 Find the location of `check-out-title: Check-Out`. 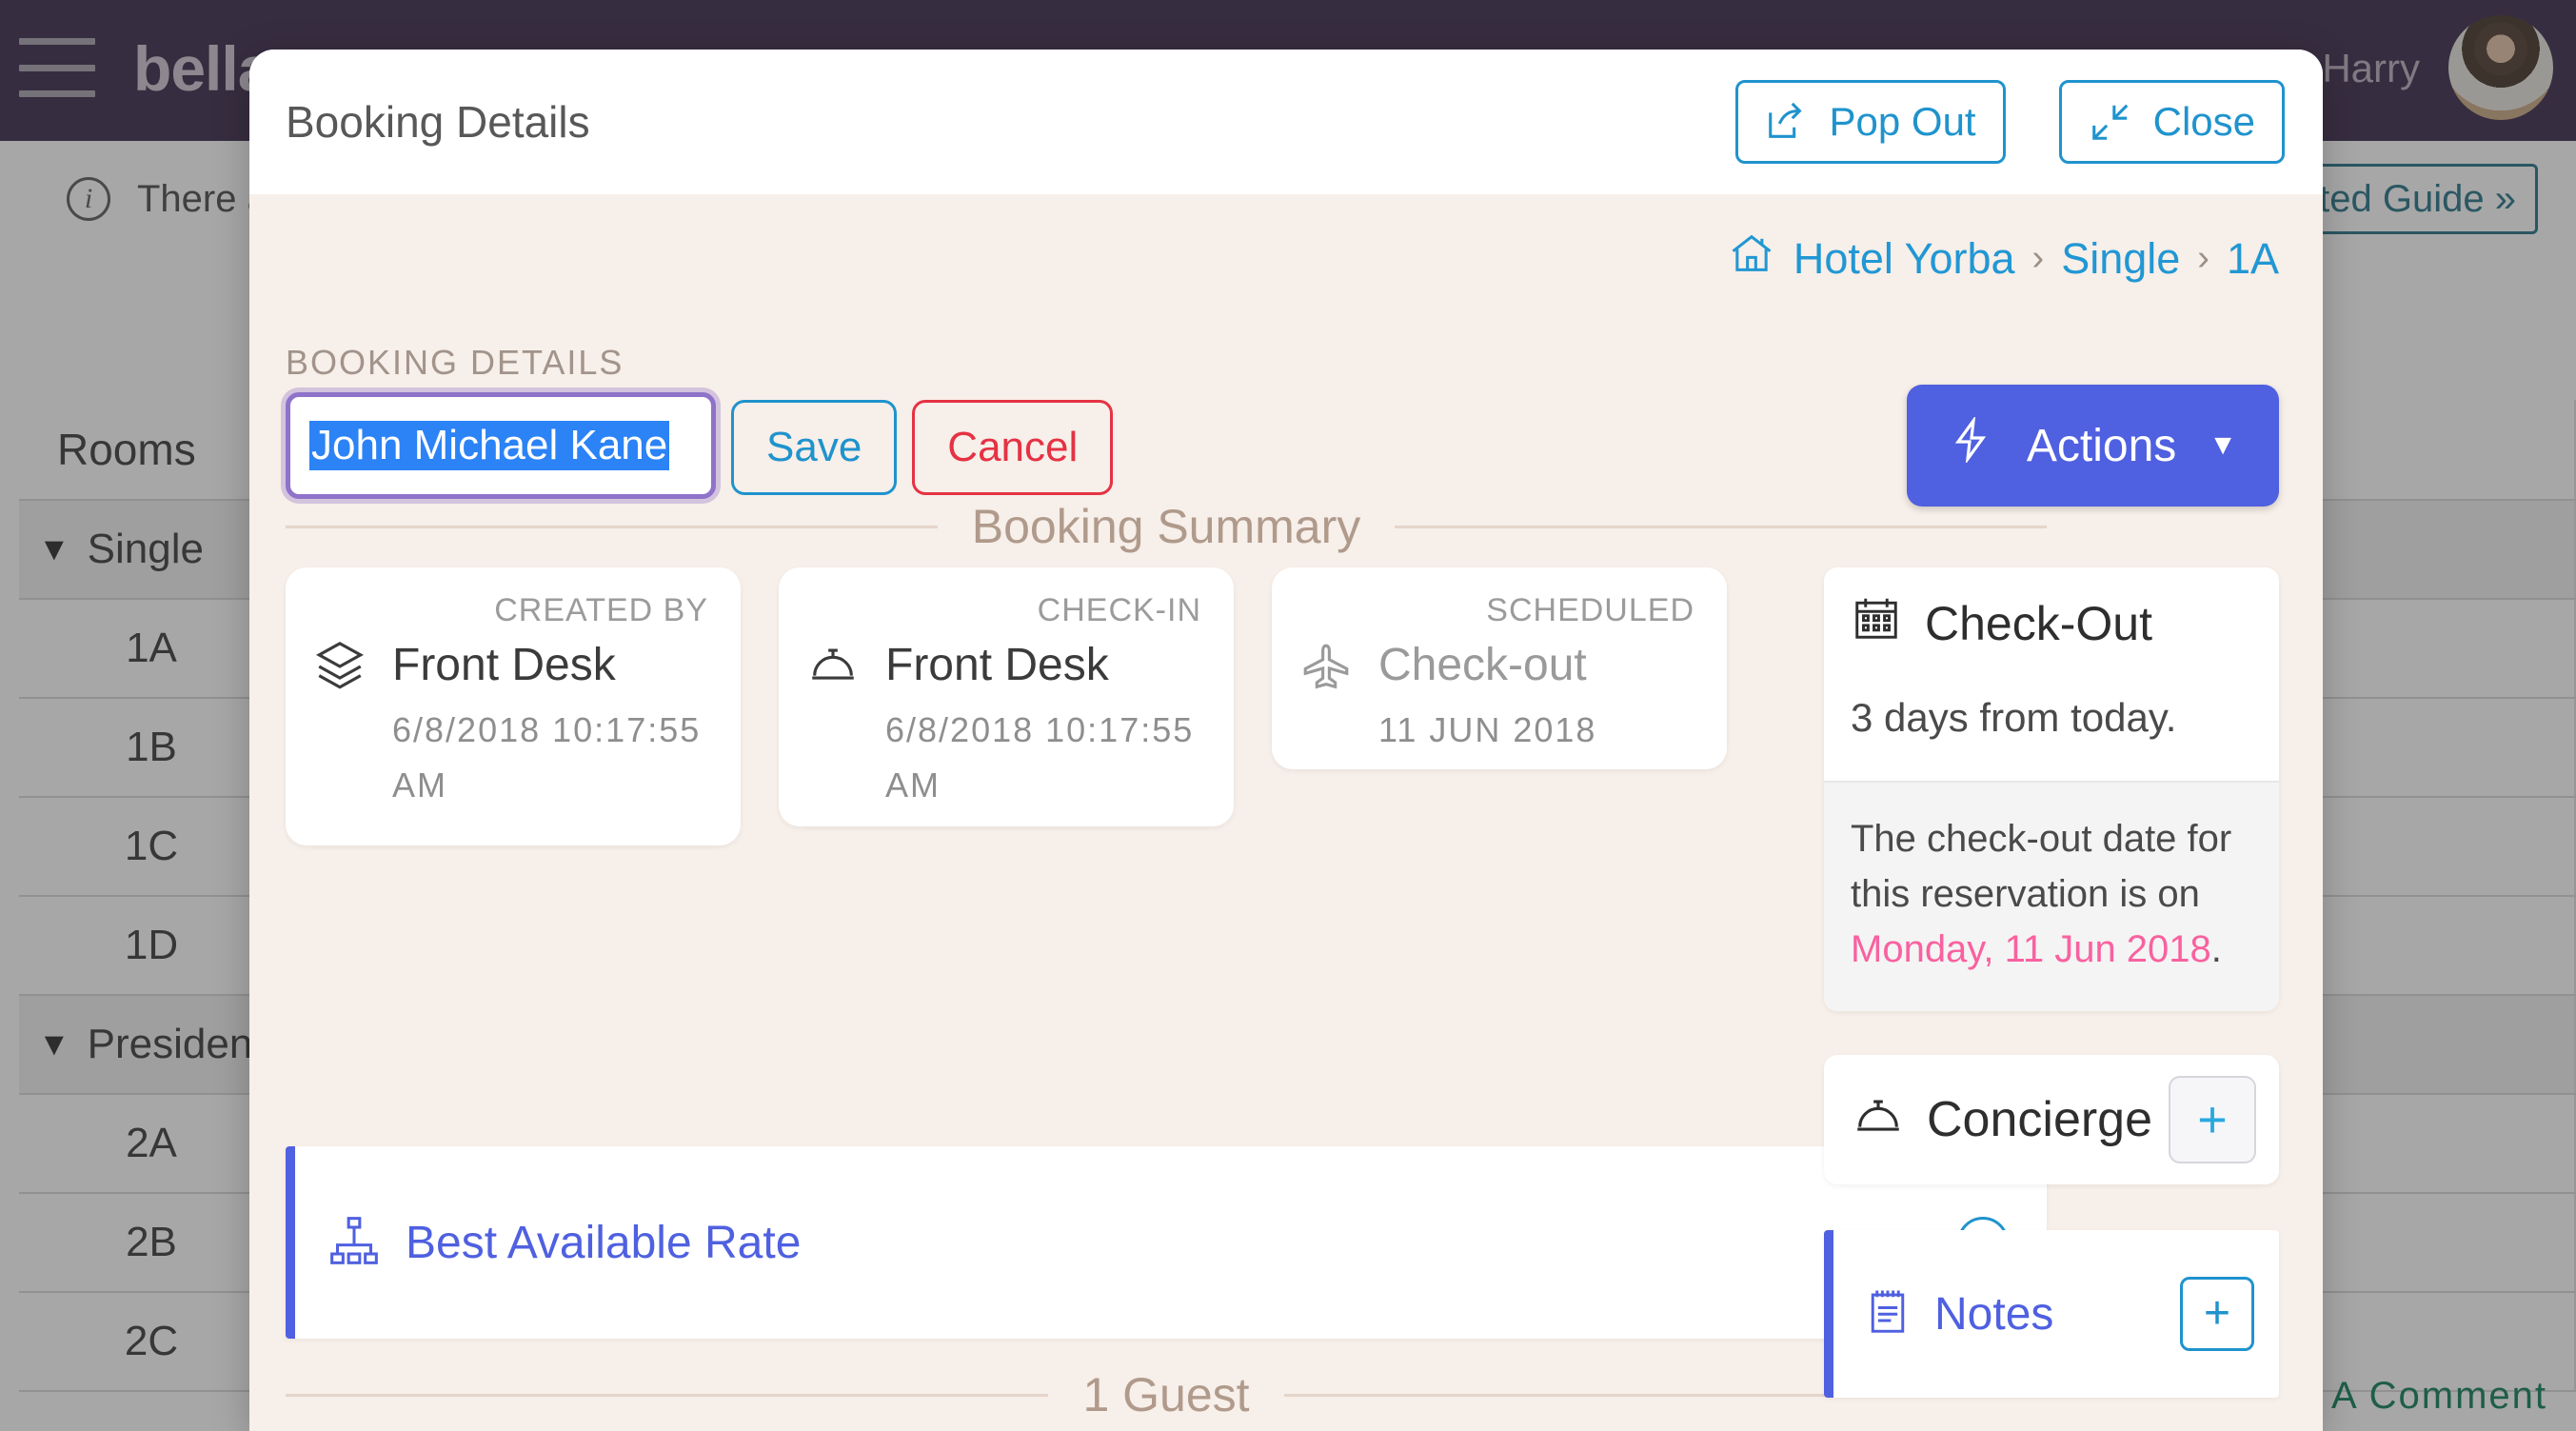

check-out-title: Check-Out is located at coordinates (2038, 623).